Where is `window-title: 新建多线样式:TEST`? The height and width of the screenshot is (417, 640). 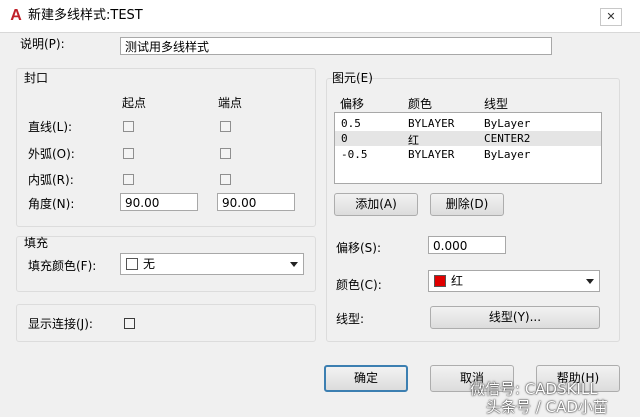 window-title: 新建多线样式:TEST is located at coordinates (85, 15).